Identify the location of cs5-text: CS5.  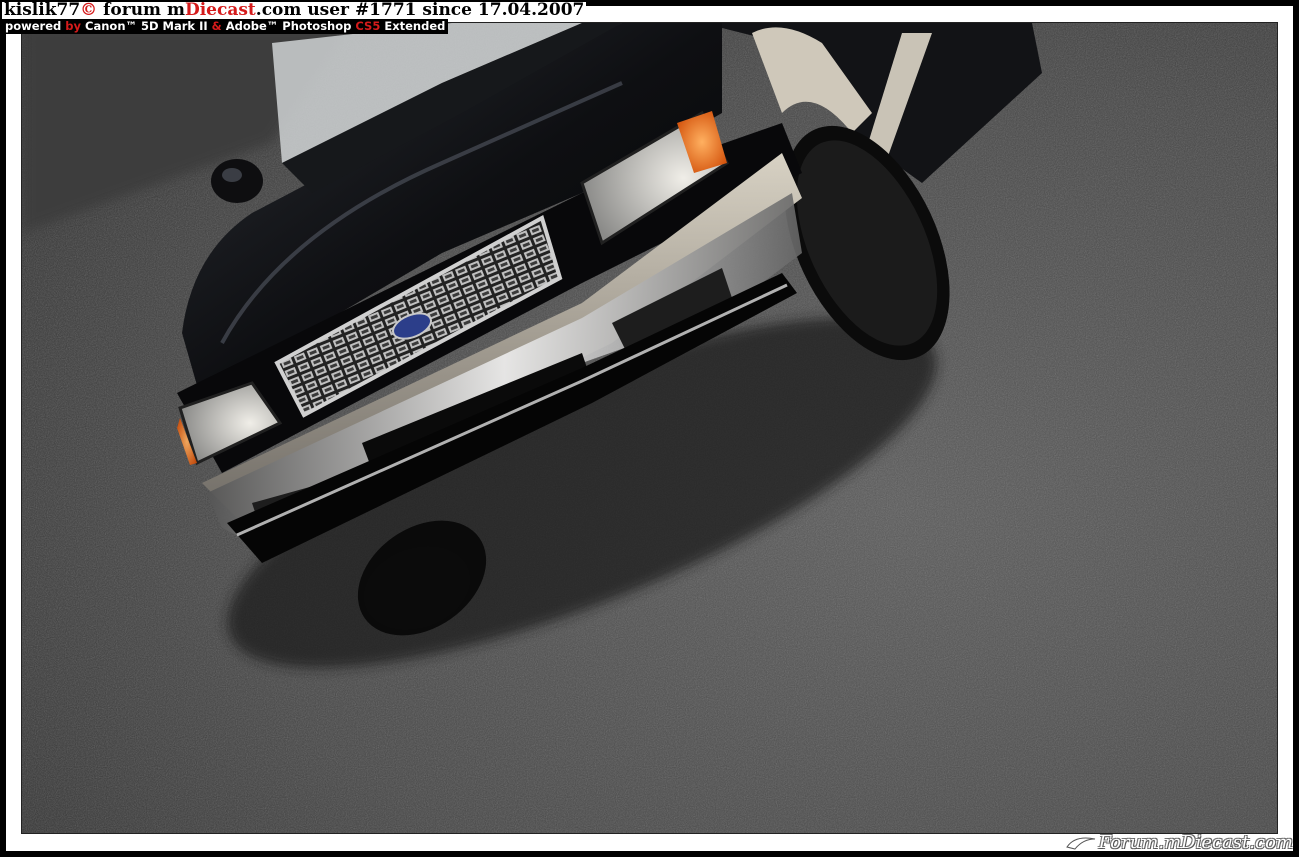
(368, 26).